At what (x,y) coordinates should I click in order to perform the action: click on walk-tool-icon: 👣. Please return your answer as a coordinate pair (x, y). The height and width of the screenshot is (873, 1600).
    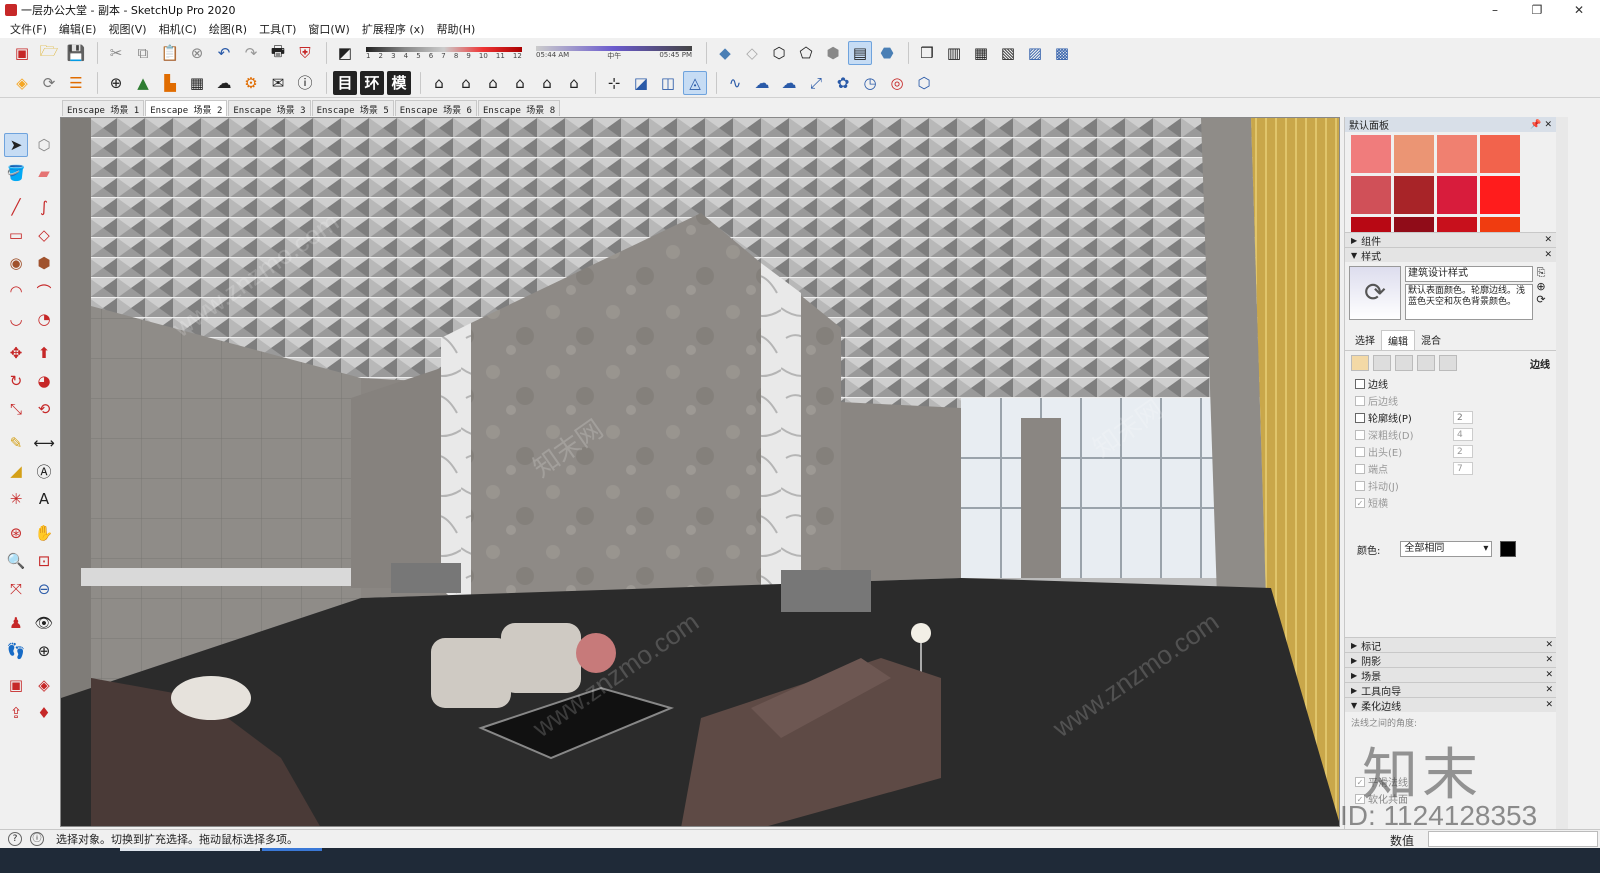
    Looking at the image, I should click on (16, 651).